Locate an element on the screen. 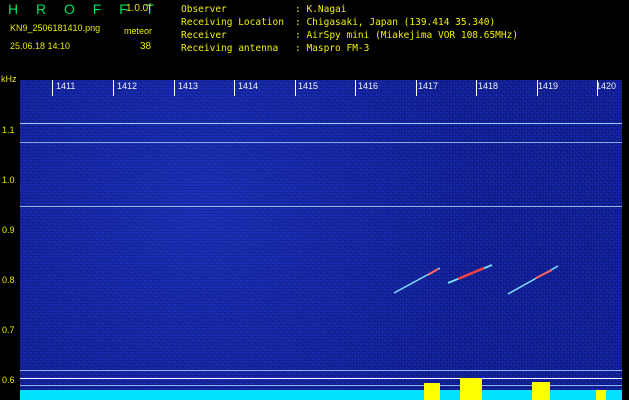 The width and height of the screenshot is (629, 400). meteor-echoes is located at coordinates (476, 279).